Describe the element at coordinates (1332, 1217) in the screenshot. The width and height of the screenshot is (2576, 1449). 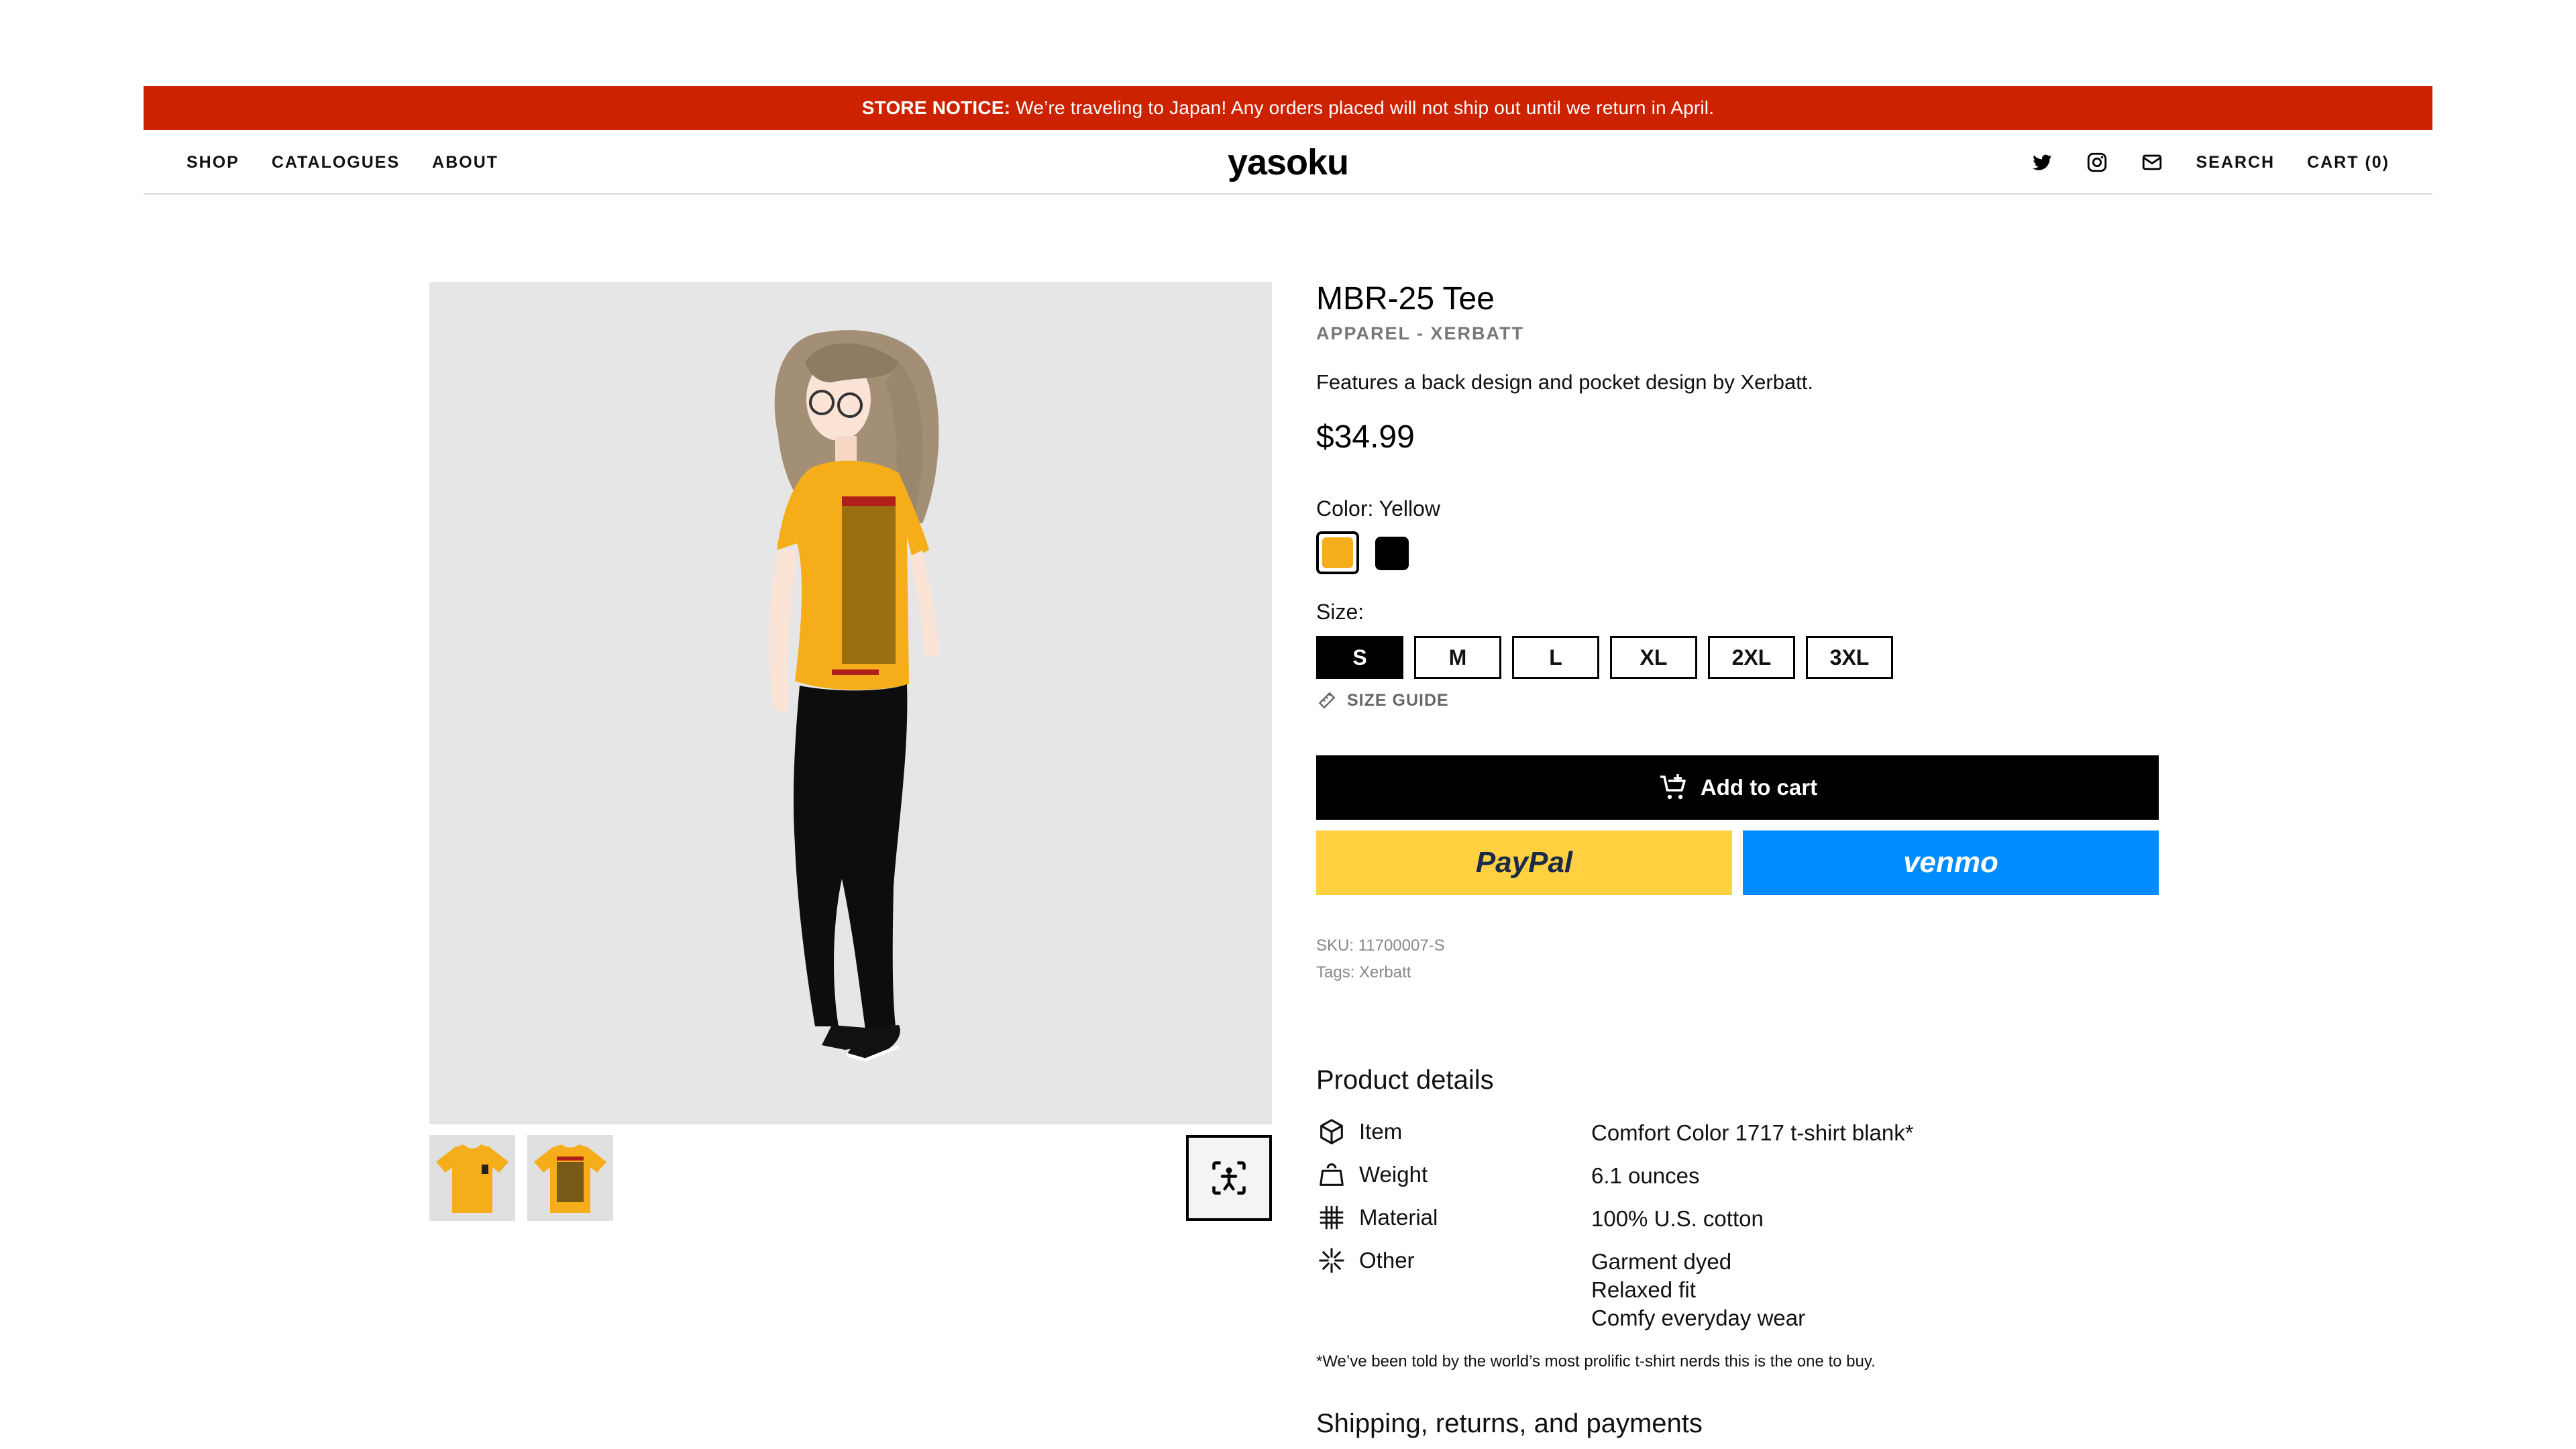
I see `grid-icon` at that location.